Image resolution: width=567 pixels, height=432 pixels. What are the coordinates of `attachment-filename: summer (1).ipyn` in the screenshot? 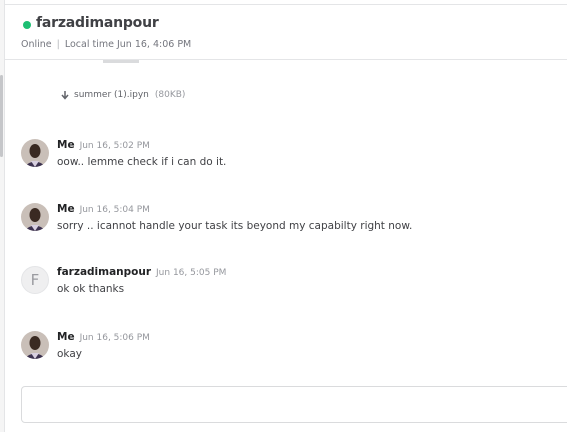 It's located at (111, 95).